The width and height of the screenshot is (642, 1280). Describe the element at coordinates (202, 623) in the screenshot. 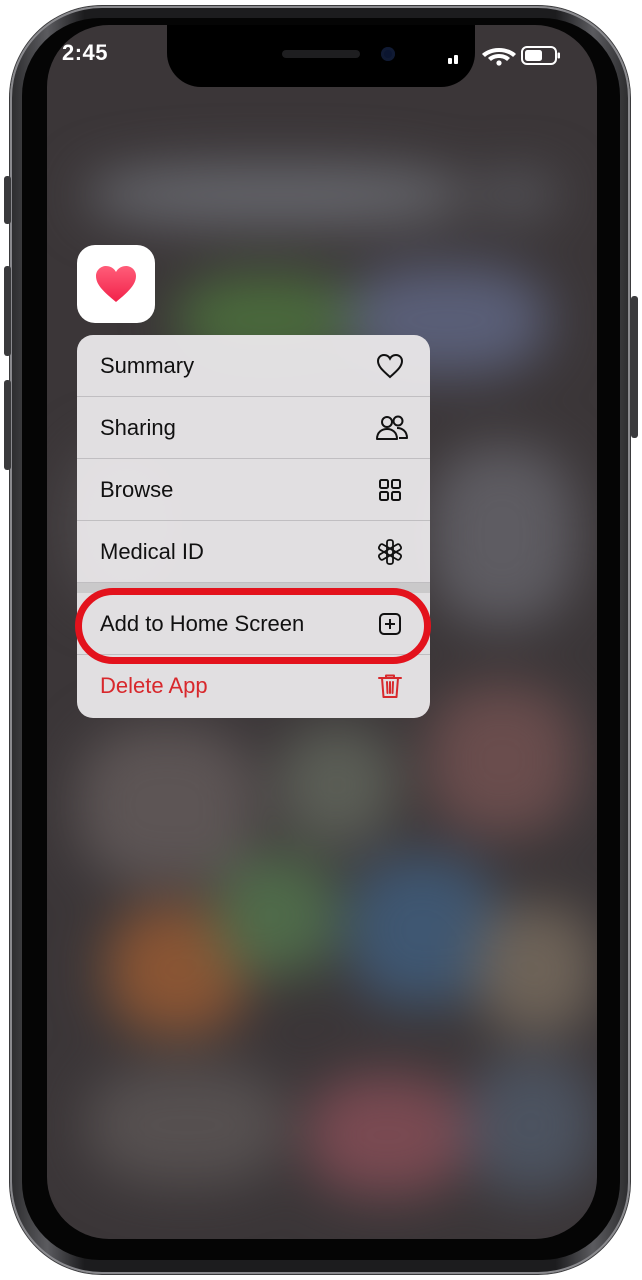

I see `menu-item-label: Add to Home Screen` at that location.